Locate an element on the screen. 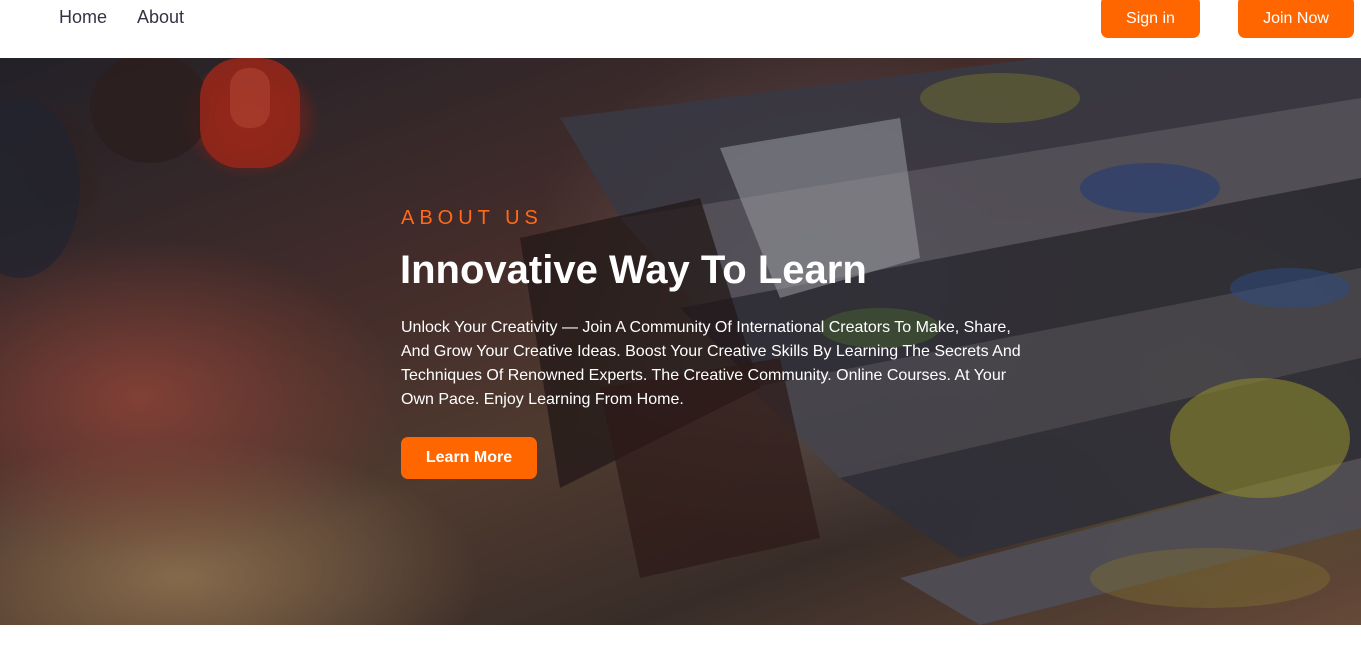 This screenshot has width=1361, height=670. top-navigation-bar: Home About Sign in Join Now is located at coordinates (680, 29).